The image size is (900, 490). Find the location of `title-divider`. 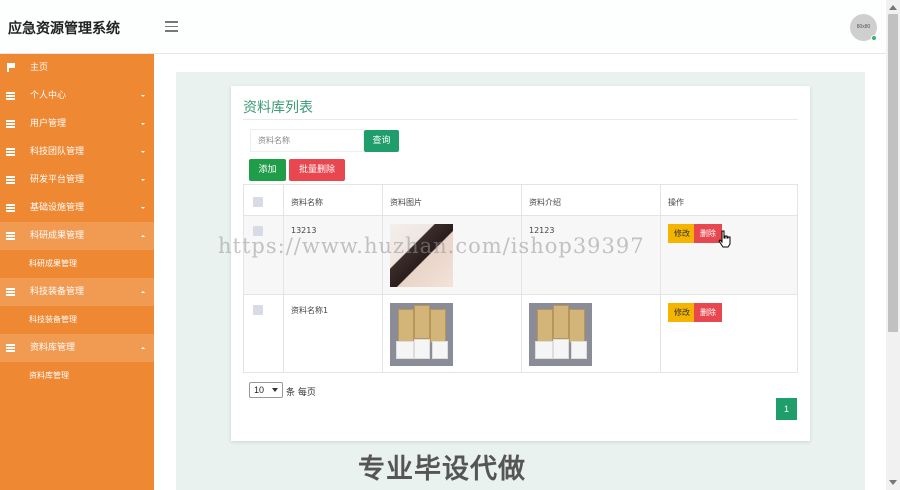

title-divider is located at coordinates (520, 119).